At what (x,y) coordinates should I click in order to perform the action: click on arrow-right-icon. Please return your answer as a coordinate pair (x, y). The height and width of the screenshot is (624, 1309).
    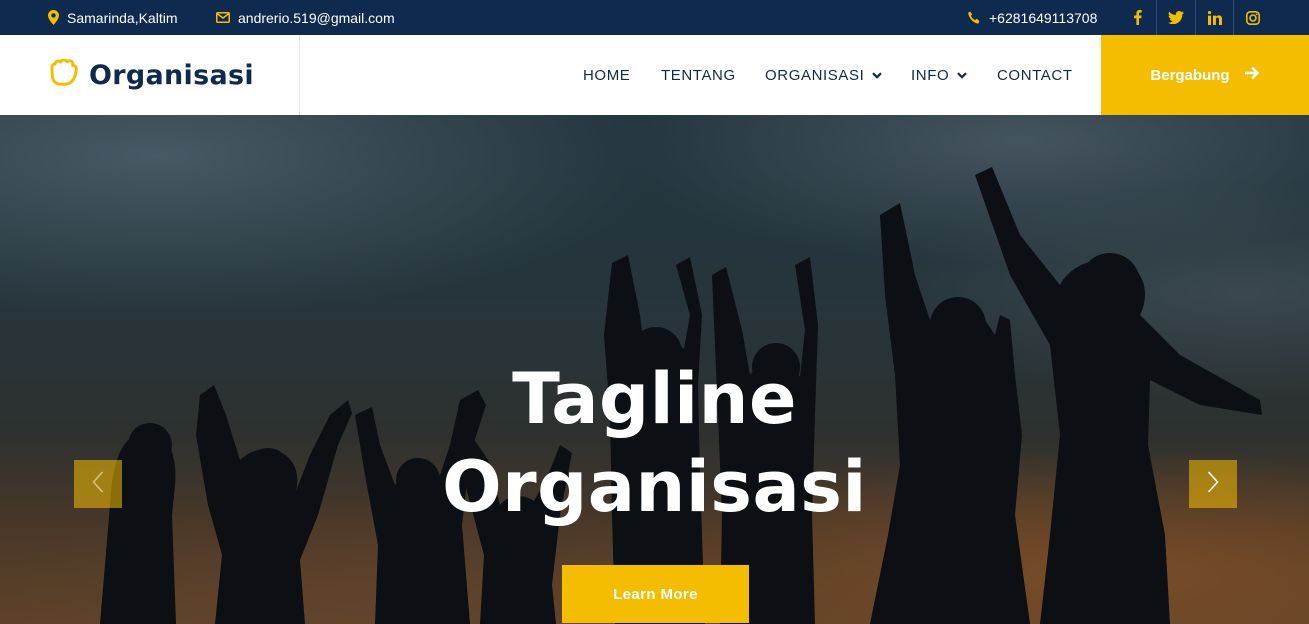
    Looking at the image, I should click on (1252, 75).